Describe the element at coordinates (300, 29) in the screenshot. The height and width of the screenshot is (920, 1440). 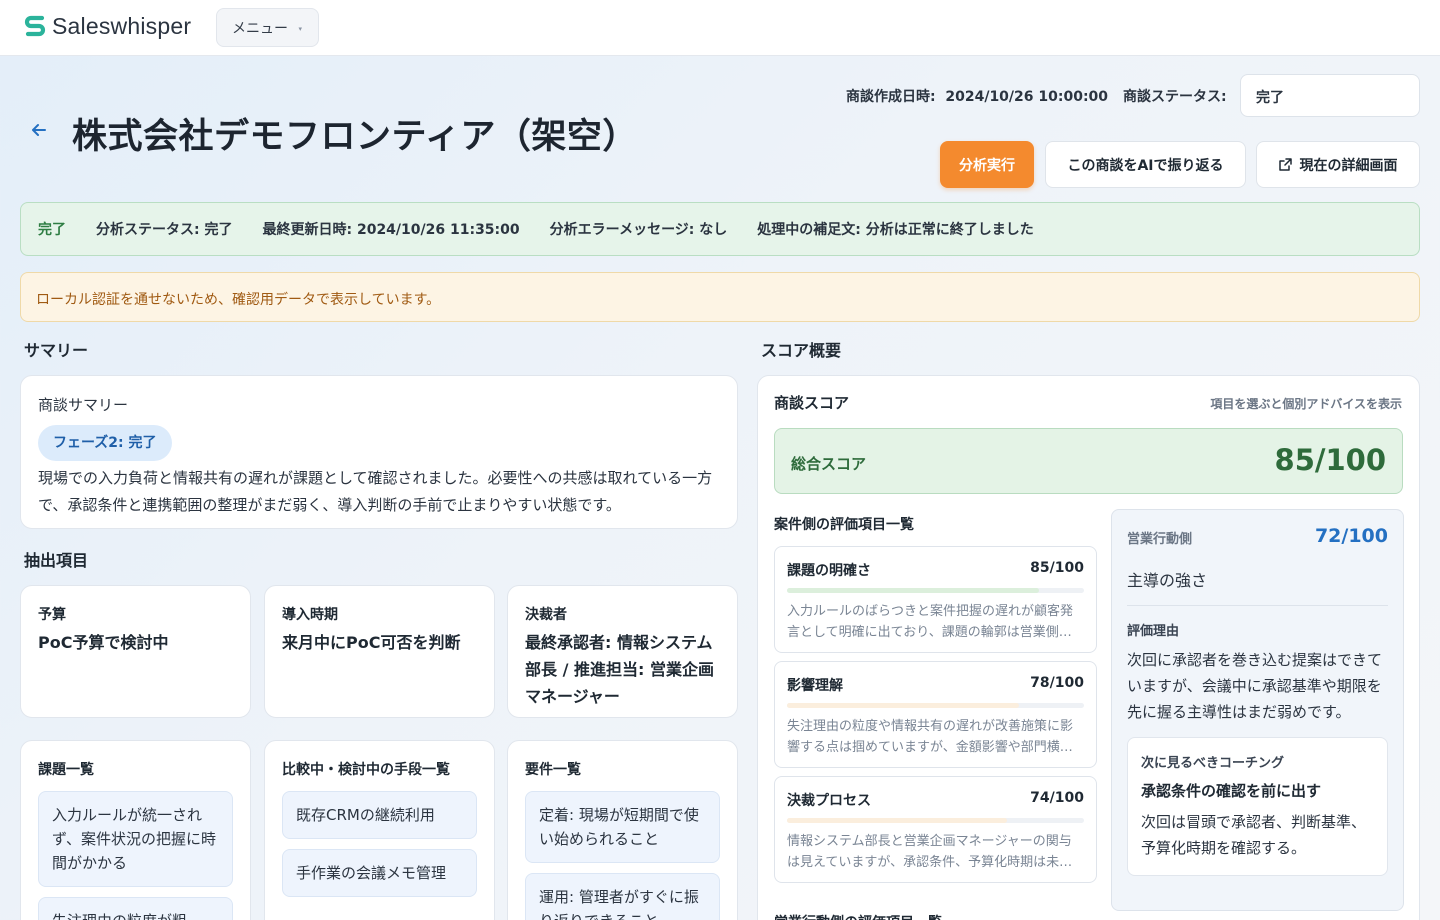
I see `chevron-down-icon: ▾` at that location.